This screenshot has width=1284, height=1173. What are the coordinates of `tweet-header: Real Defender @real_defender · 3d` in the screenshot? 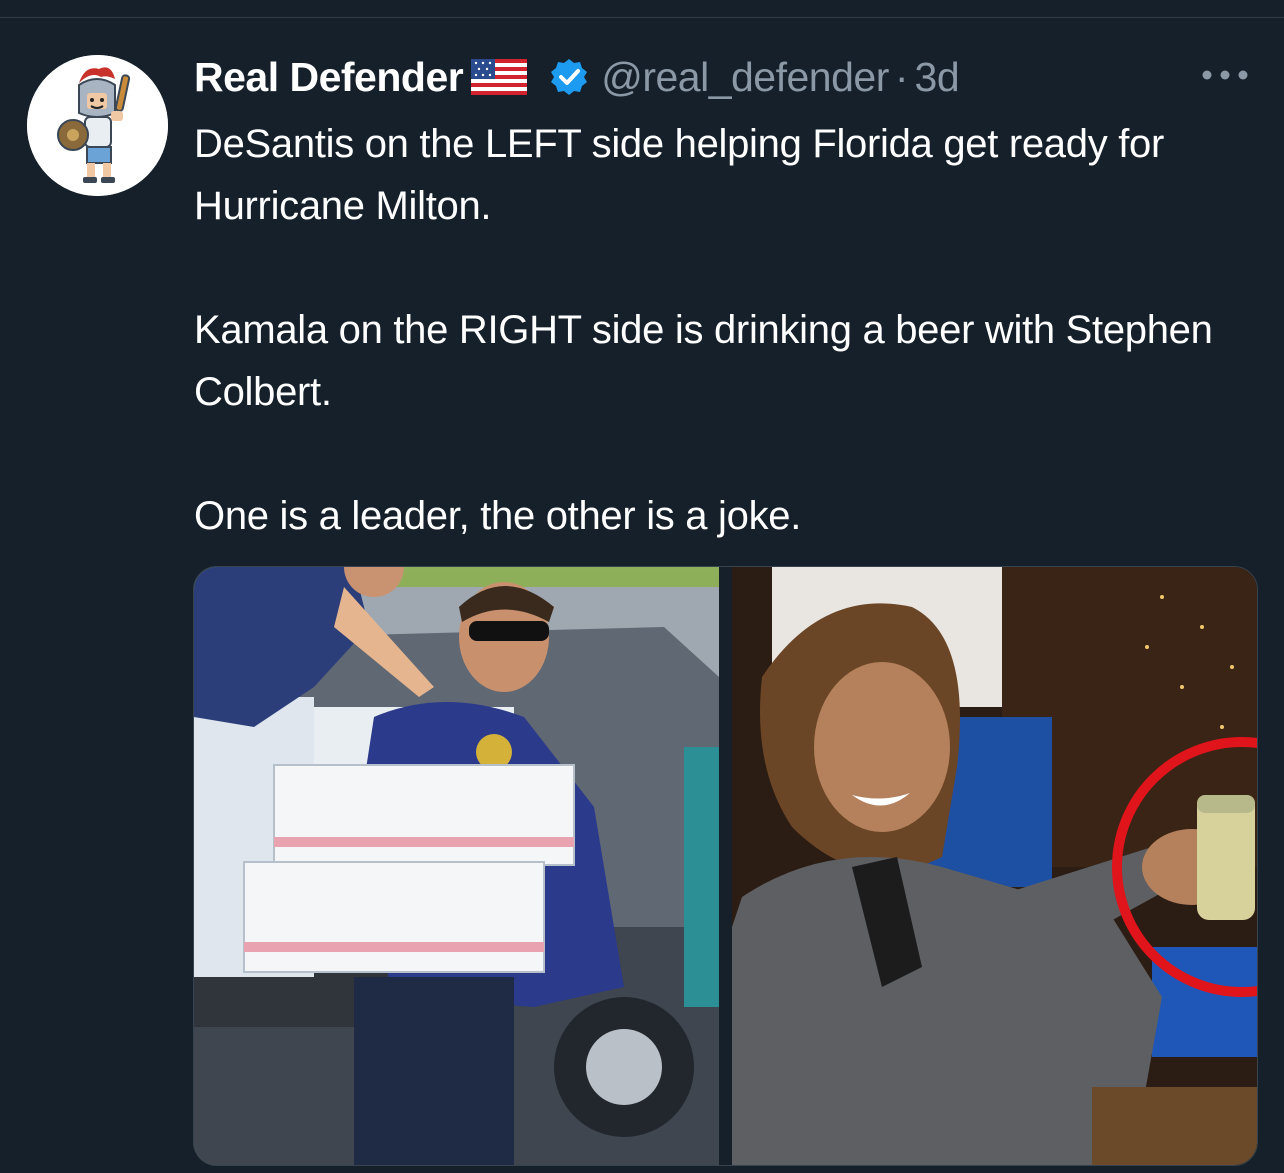 It's located at (577, 77).